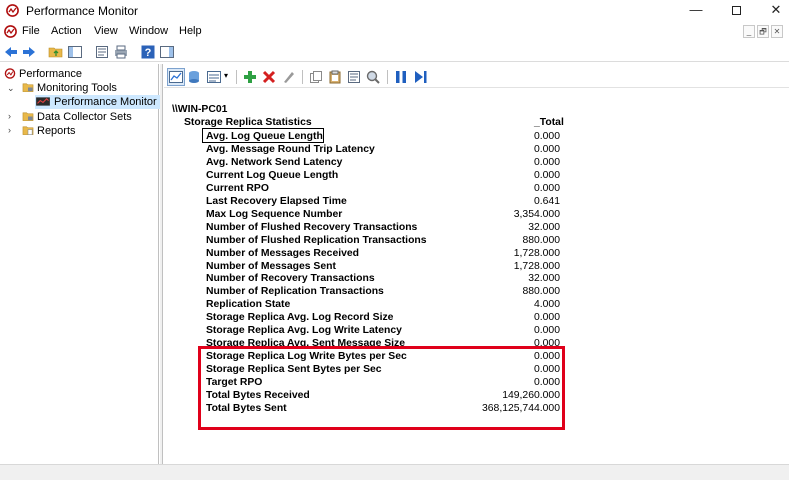 The image size is (789, 480). I want to click on add-counter-icon, so click(250, 77).